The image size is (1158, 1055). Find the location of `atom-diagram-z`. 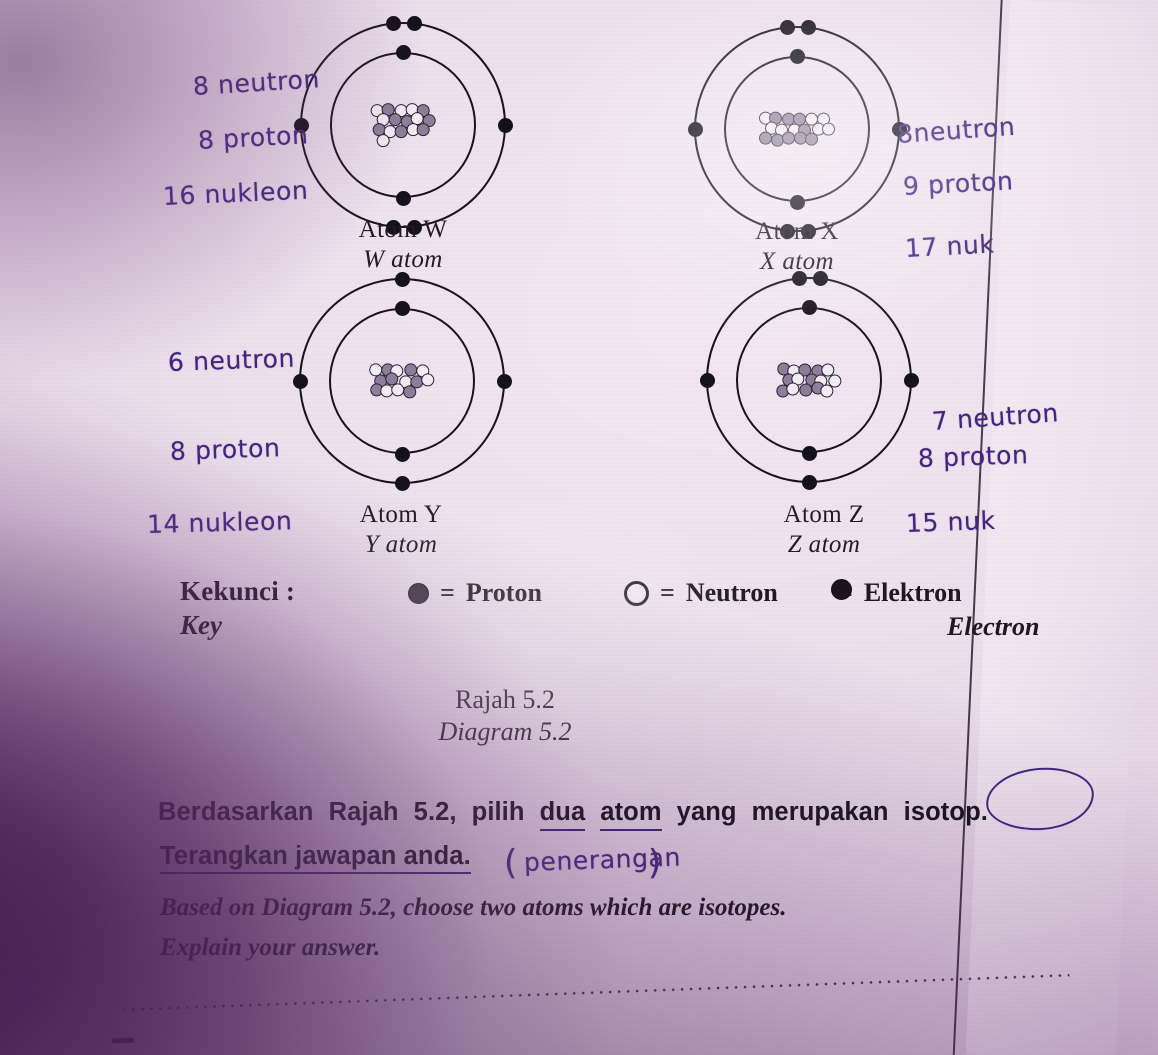

atom-diagram-z is located at coordinates (809, 380).